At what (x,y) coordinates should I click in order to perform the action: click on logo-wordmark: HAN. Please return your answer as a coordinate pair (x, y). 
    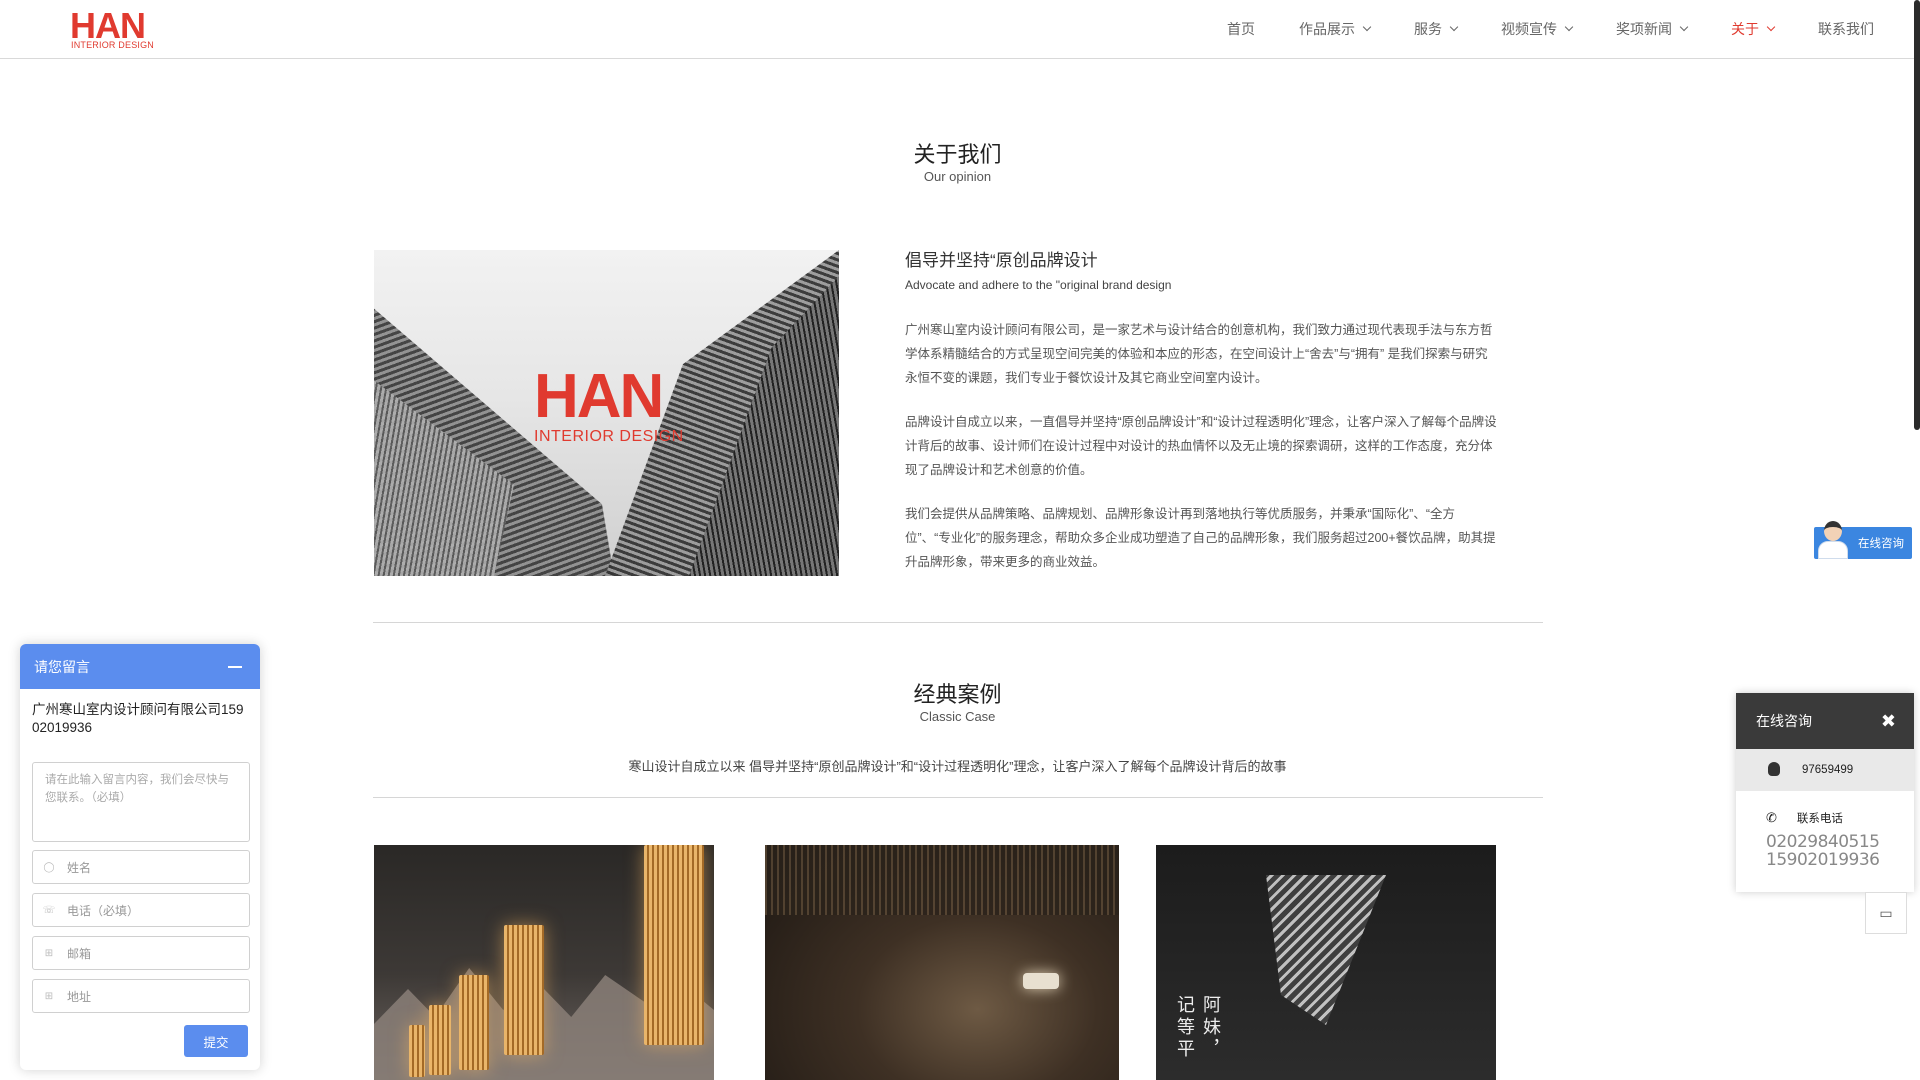
    Looking at the image, I should click on (108, 25).